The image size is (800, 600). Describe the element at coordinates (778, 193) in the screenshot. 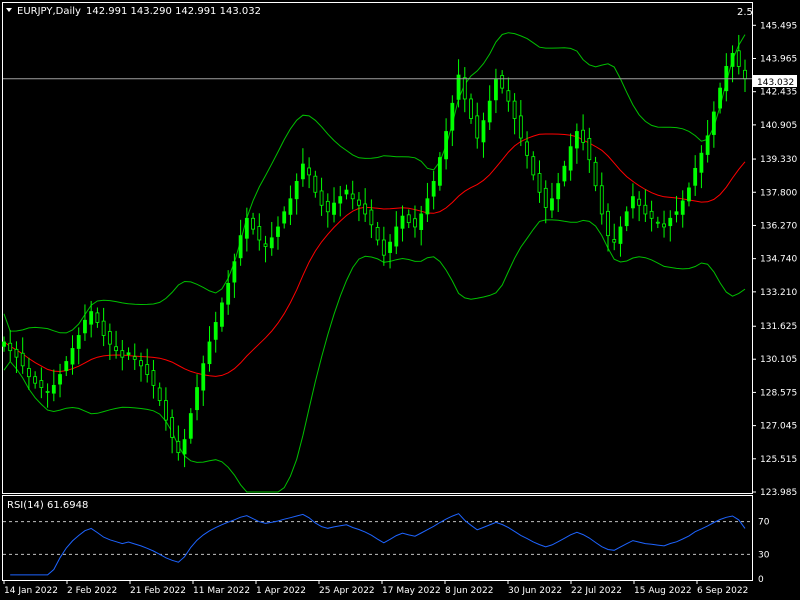

I see `price-tick-label: 137.800` at that location.